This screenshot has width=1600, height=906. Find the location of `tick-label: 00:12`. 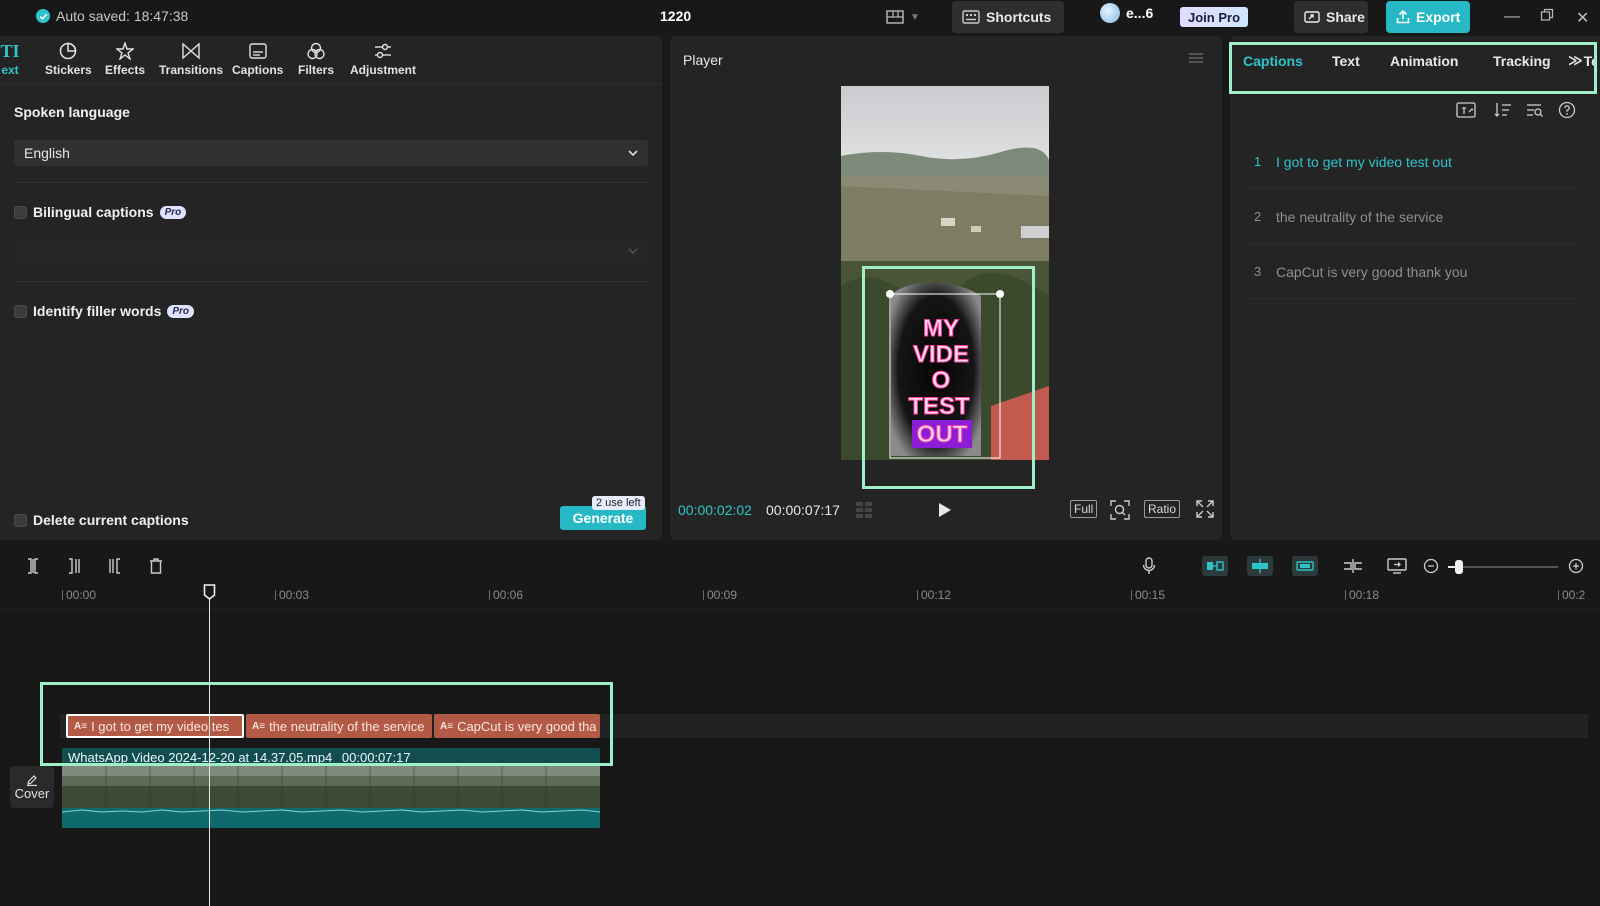

tick-label: 00:12 is located at coordinates (936, 595).